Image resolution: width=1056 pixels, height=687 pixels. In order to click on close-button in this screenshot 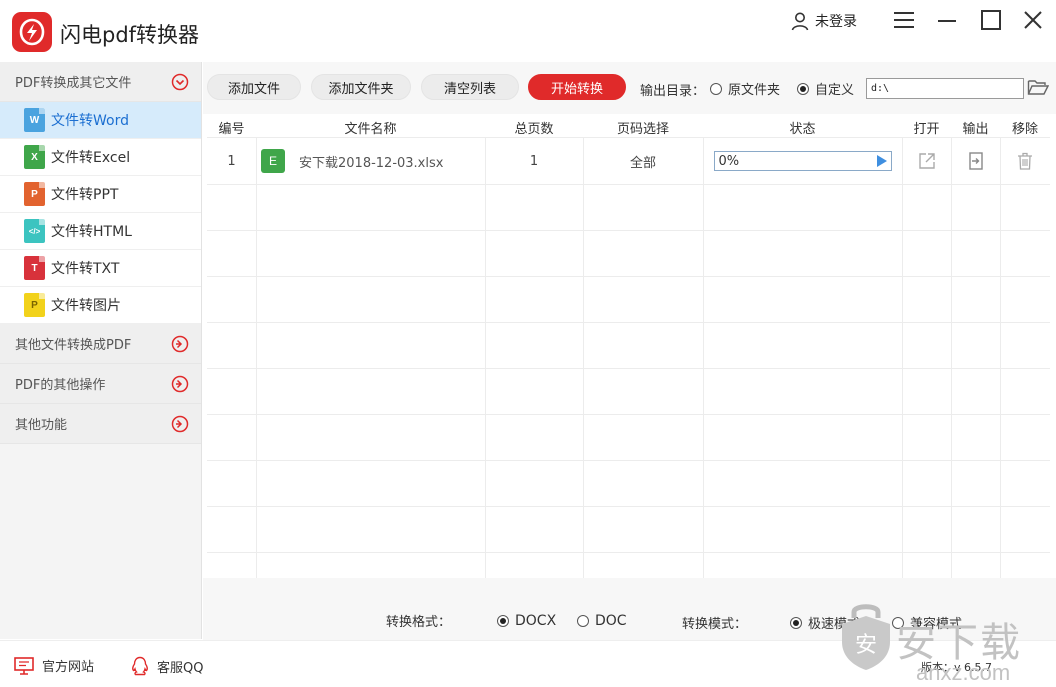, I will do `click(1033, 20)`.